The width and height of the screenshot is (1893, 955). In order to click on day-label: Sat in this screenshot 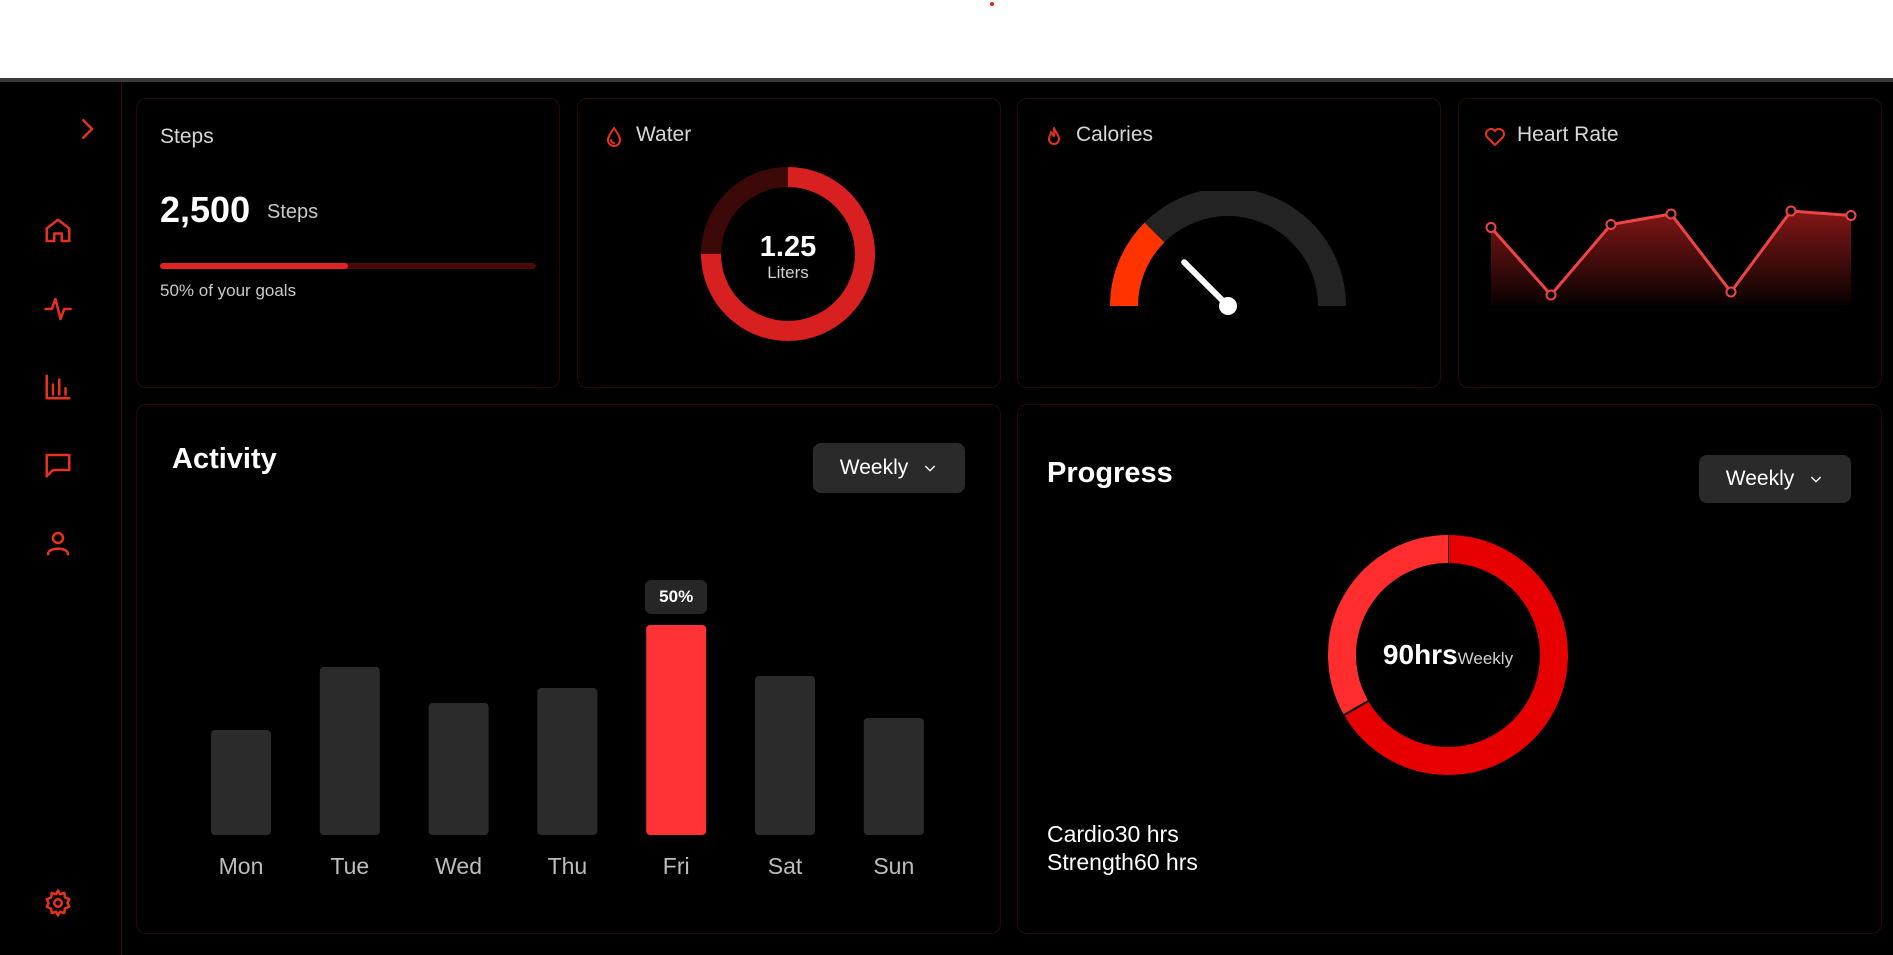, I will do `click(785, 866)`.